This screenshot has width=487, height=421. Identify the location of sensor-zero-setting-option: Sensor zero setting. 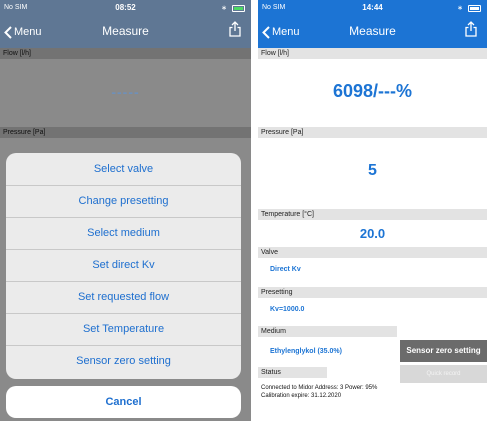
(123, 361).